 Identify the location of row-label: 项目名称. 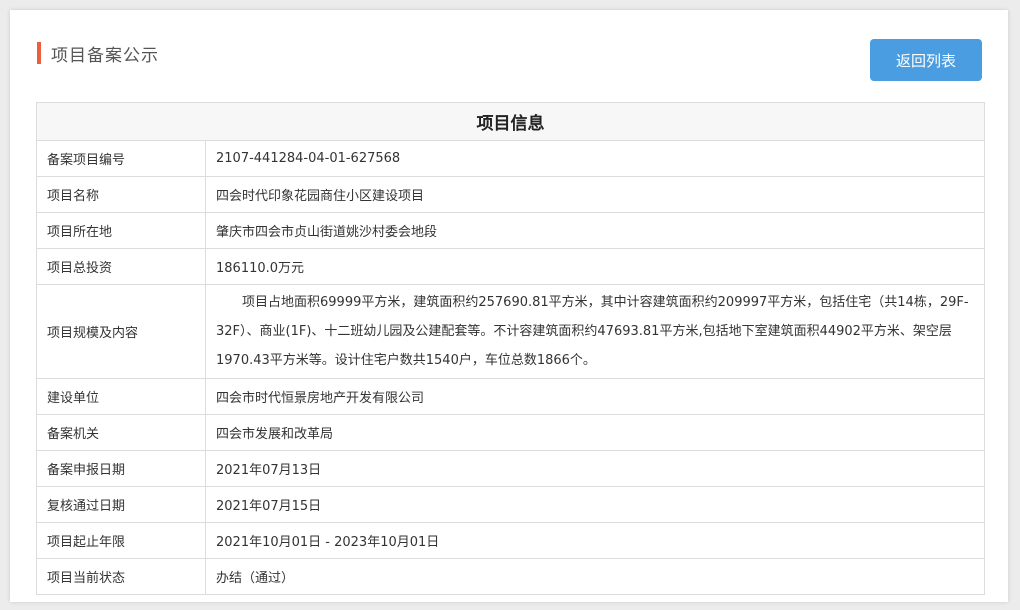
(121, 194).